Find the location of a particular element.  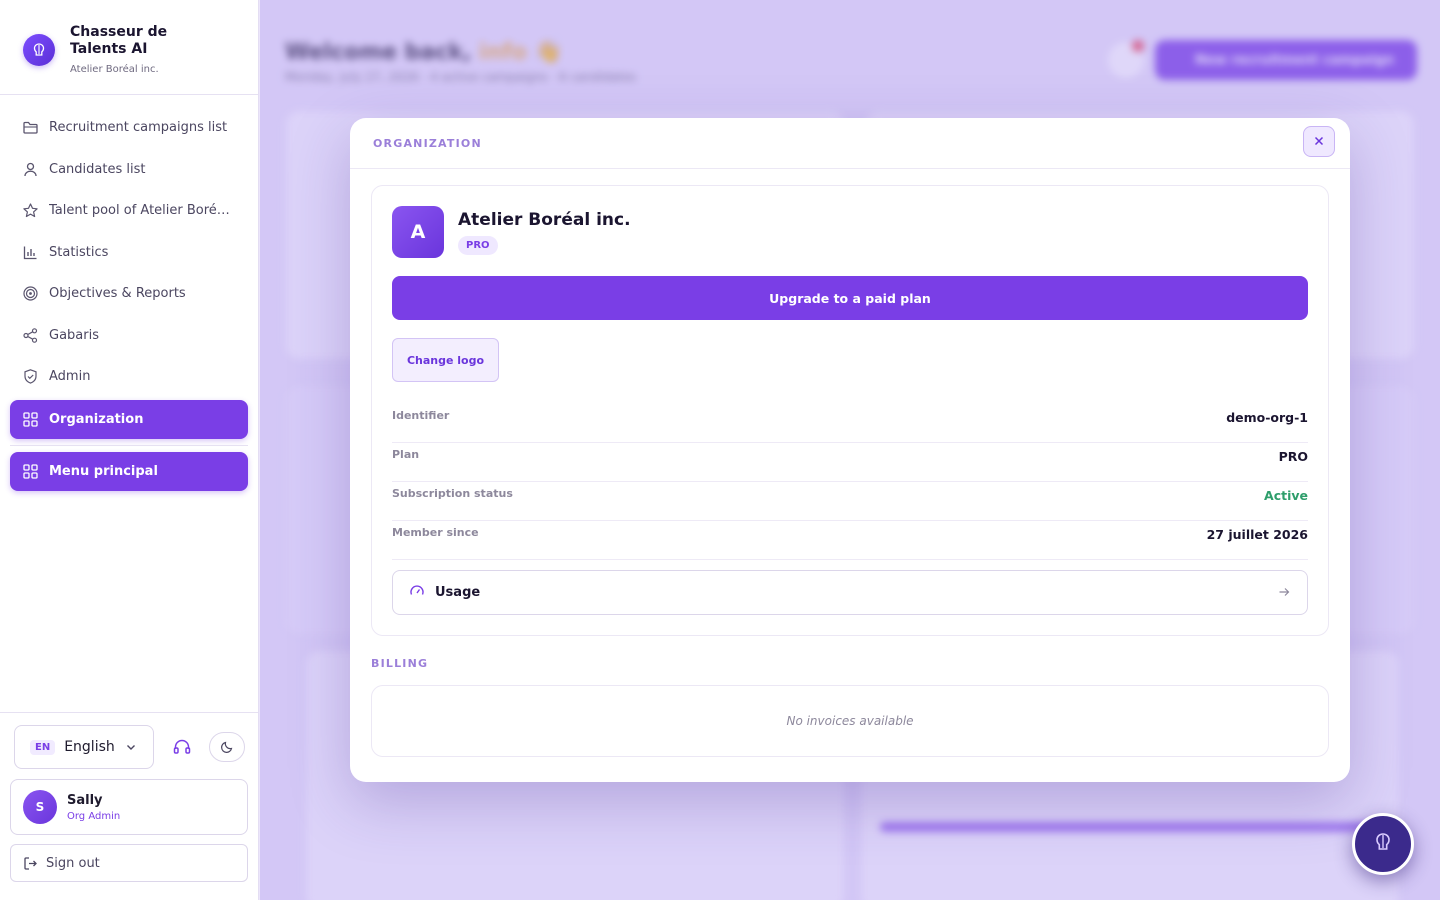

headset-icon is located at coordinates (182, 747).